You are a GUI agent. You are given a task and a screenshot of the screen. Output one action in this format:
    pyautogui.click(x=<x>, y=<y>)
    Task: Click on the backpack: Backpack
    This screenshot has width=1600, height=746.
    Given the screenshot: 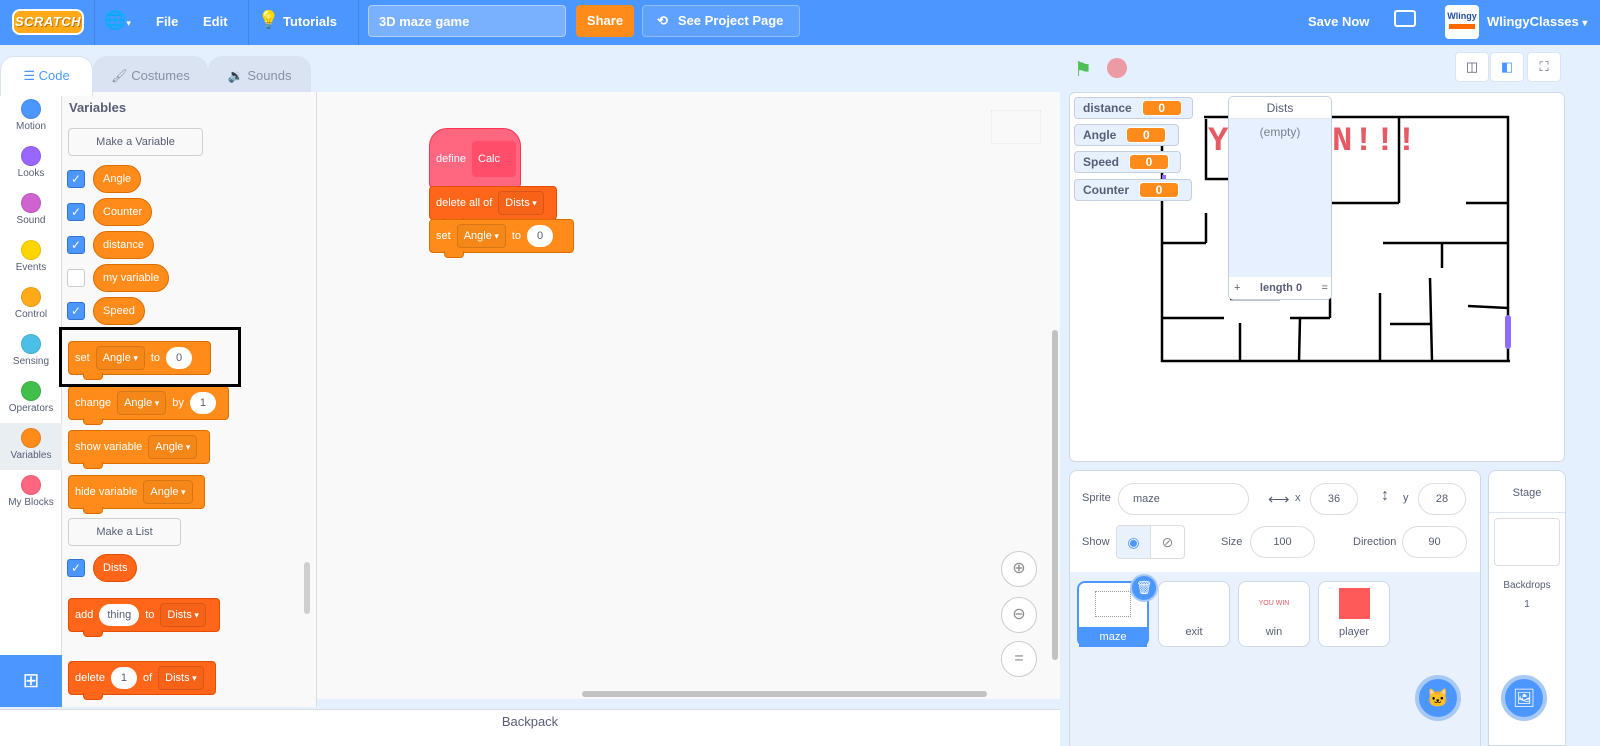 What is the action you would take?
    pyautogui.click(x=530, y=727)
    